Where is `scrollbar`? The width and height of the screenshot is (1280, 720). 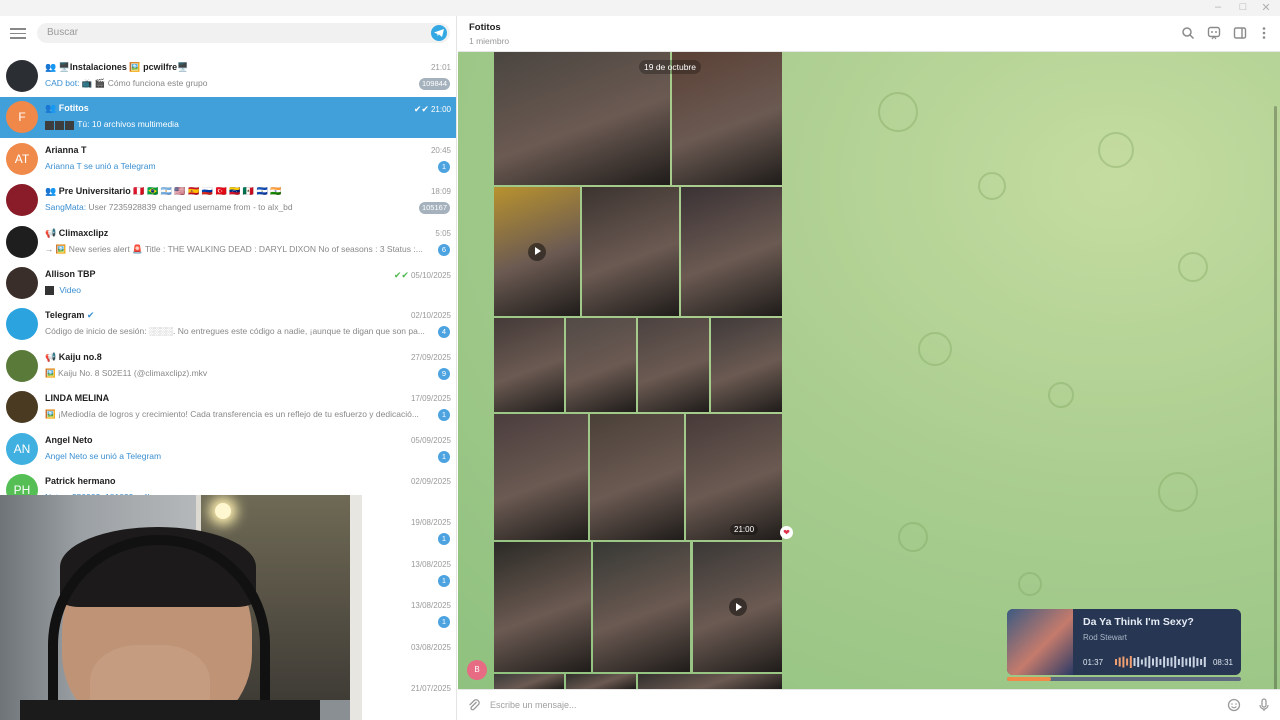
scrollbar is located at coordinates (1275, 397).